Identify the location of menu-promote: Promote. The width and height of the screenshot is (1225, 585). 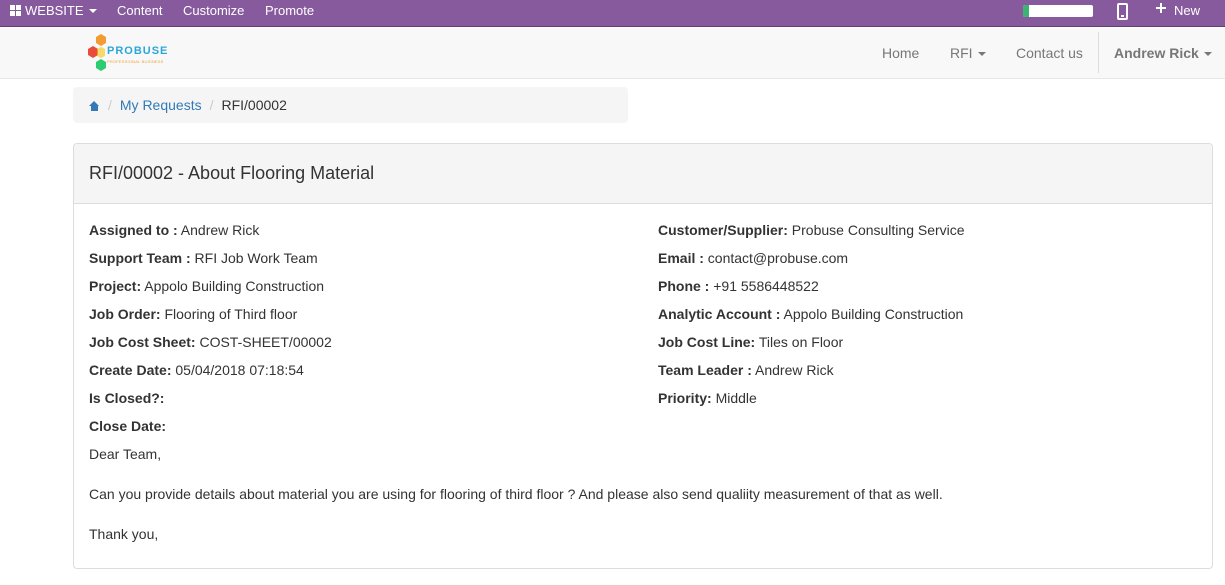
(289, 11).